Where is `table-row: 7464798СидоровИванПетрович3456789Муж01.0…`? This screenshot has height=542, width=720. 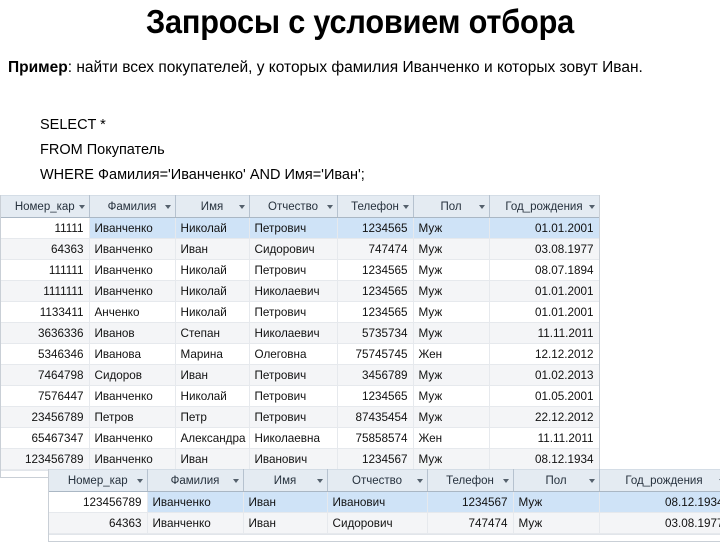 table-row: 7464798СидоровИванПетрович3456789Муж01.0… is located at coordinates (300, 375).